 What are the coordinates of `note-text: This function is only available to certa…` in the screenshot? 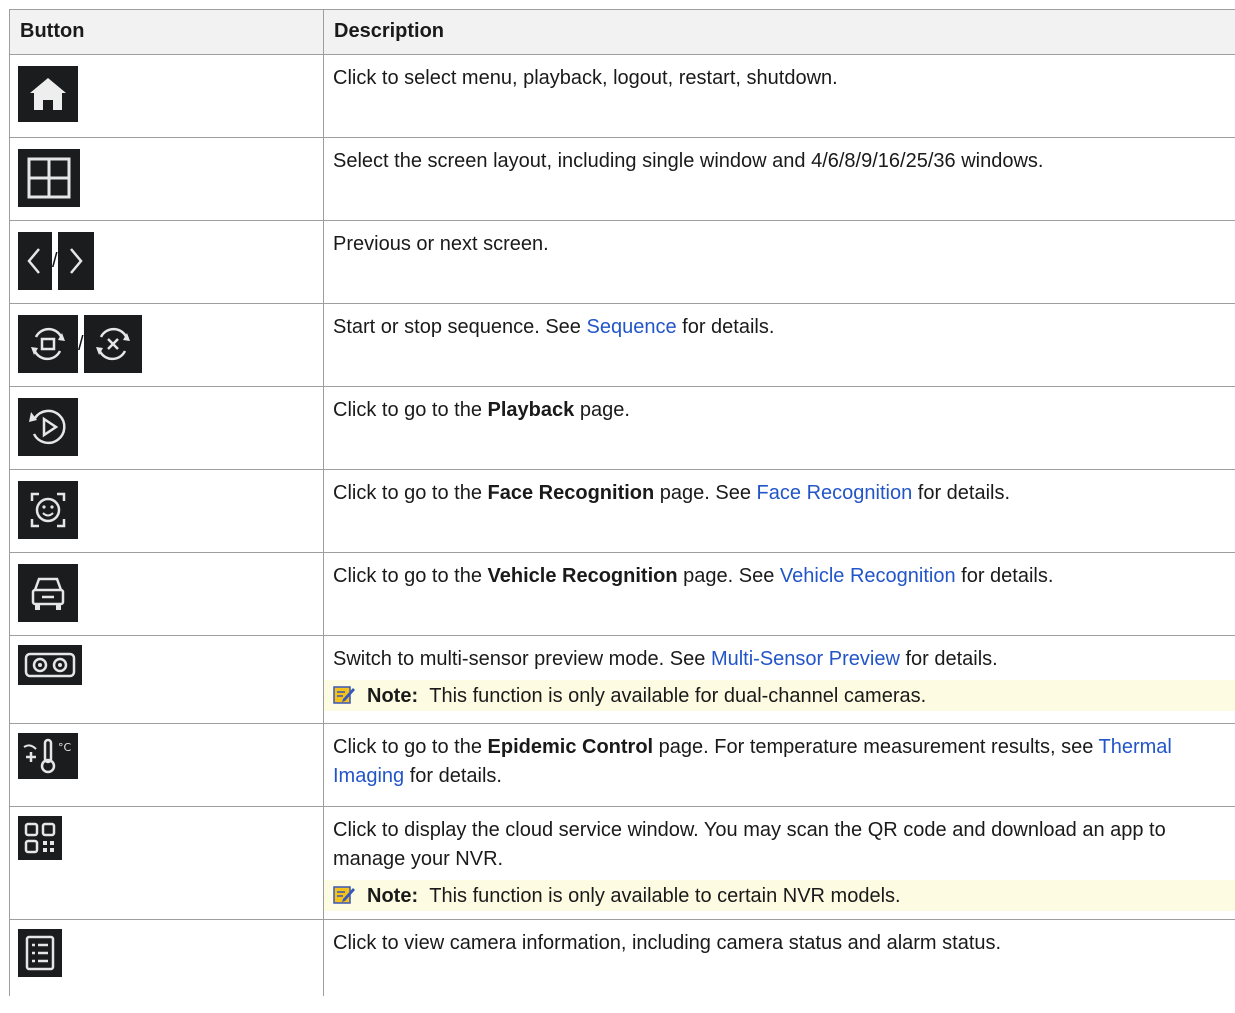 It's located at (665, 896).